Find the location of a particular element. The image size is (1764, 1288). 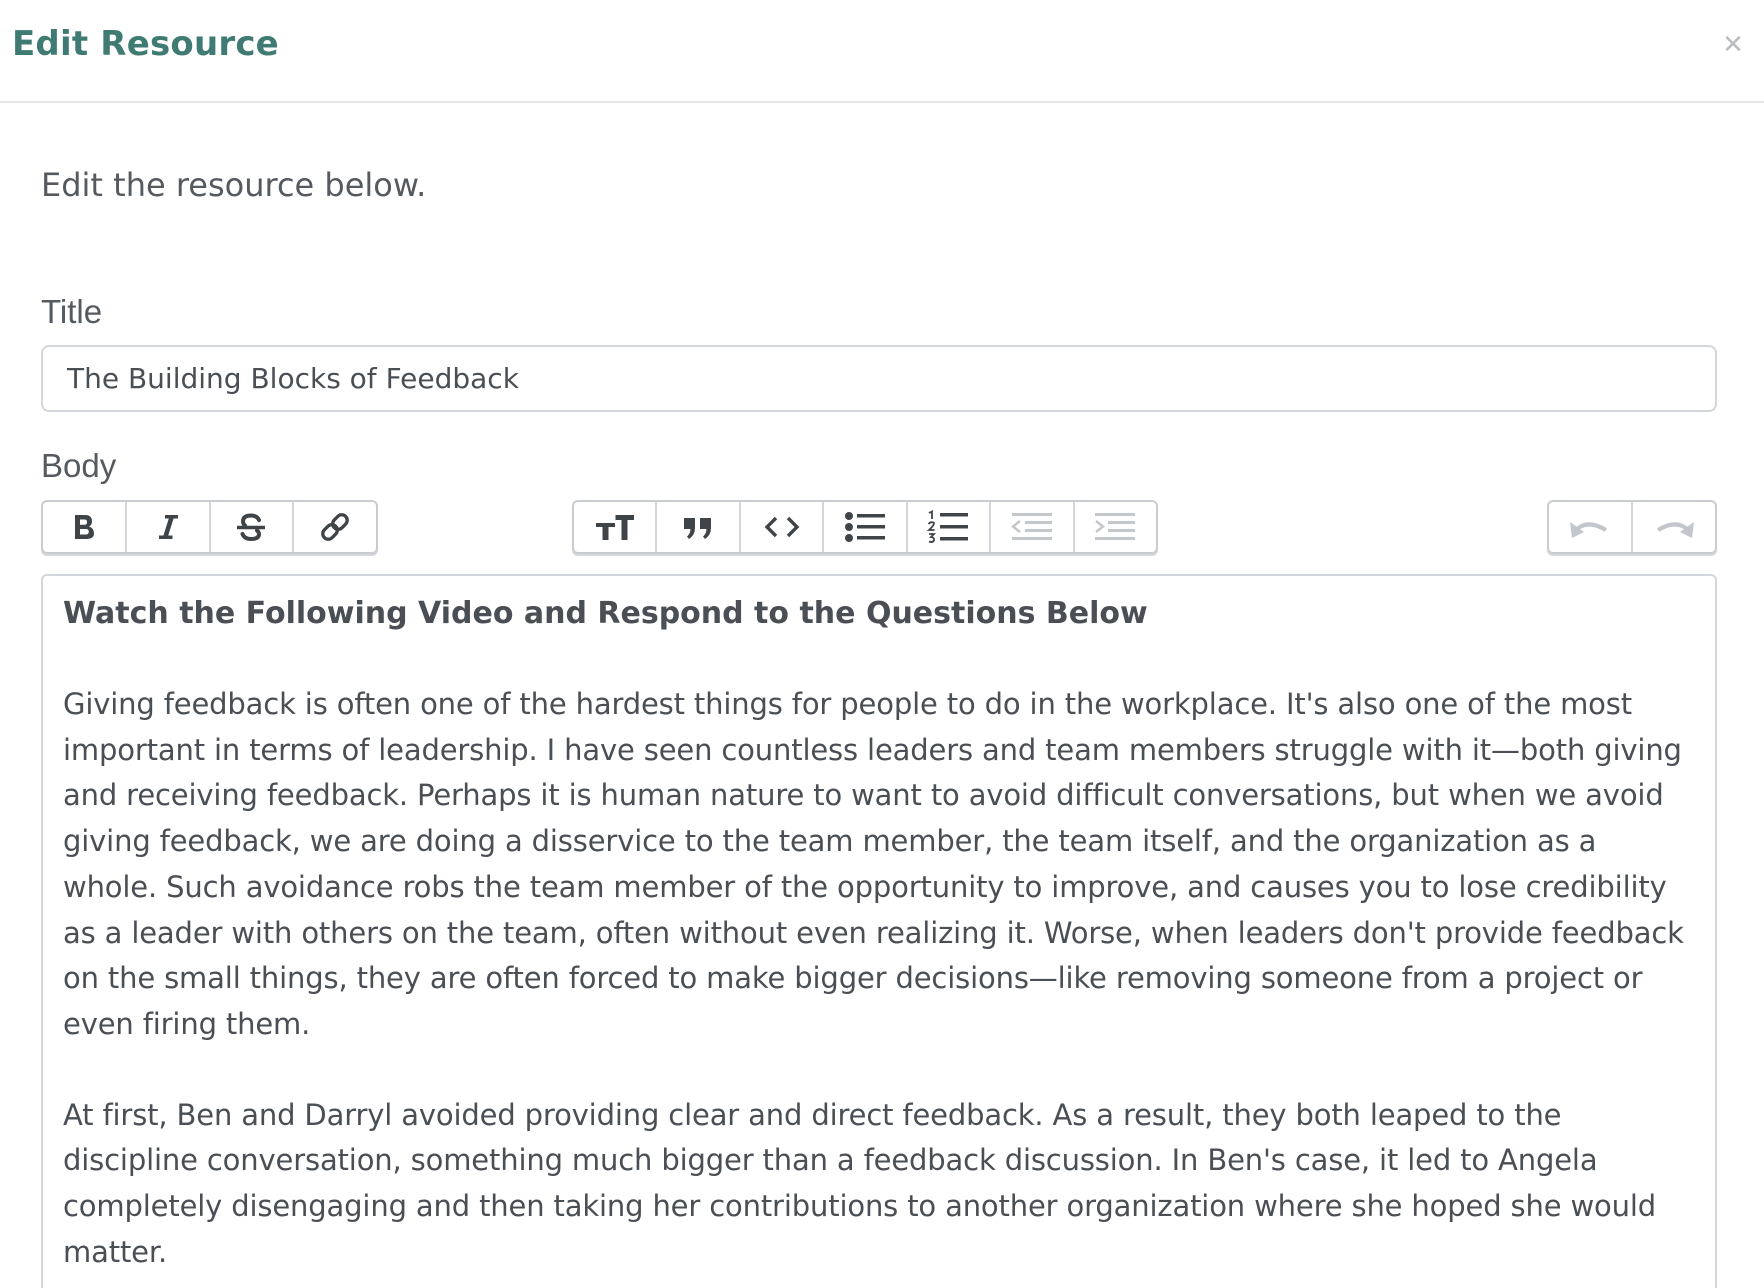

outdent-button is located at coordinates (1033, 527).